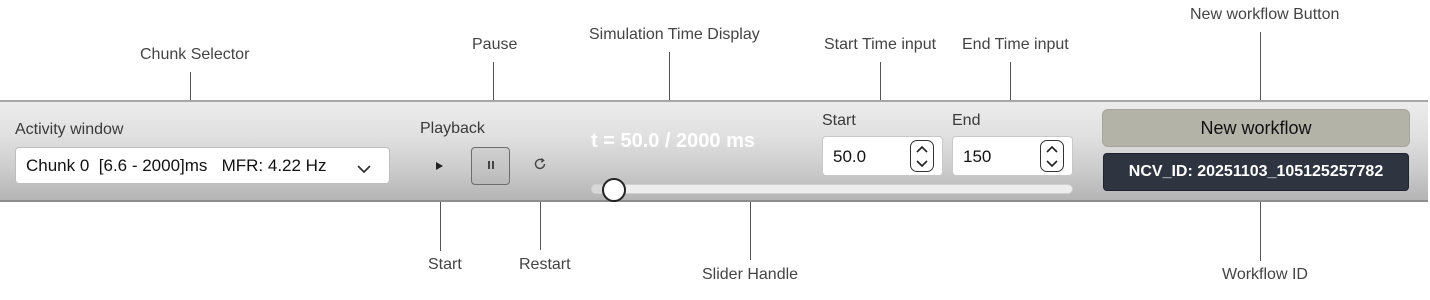 This screenshot has width=1430, height=300. I want to click on chunk-selector-value: Chunk 0 [6.6 - 2000]ms MFR: 4.22 Hz, so click(176, 165).